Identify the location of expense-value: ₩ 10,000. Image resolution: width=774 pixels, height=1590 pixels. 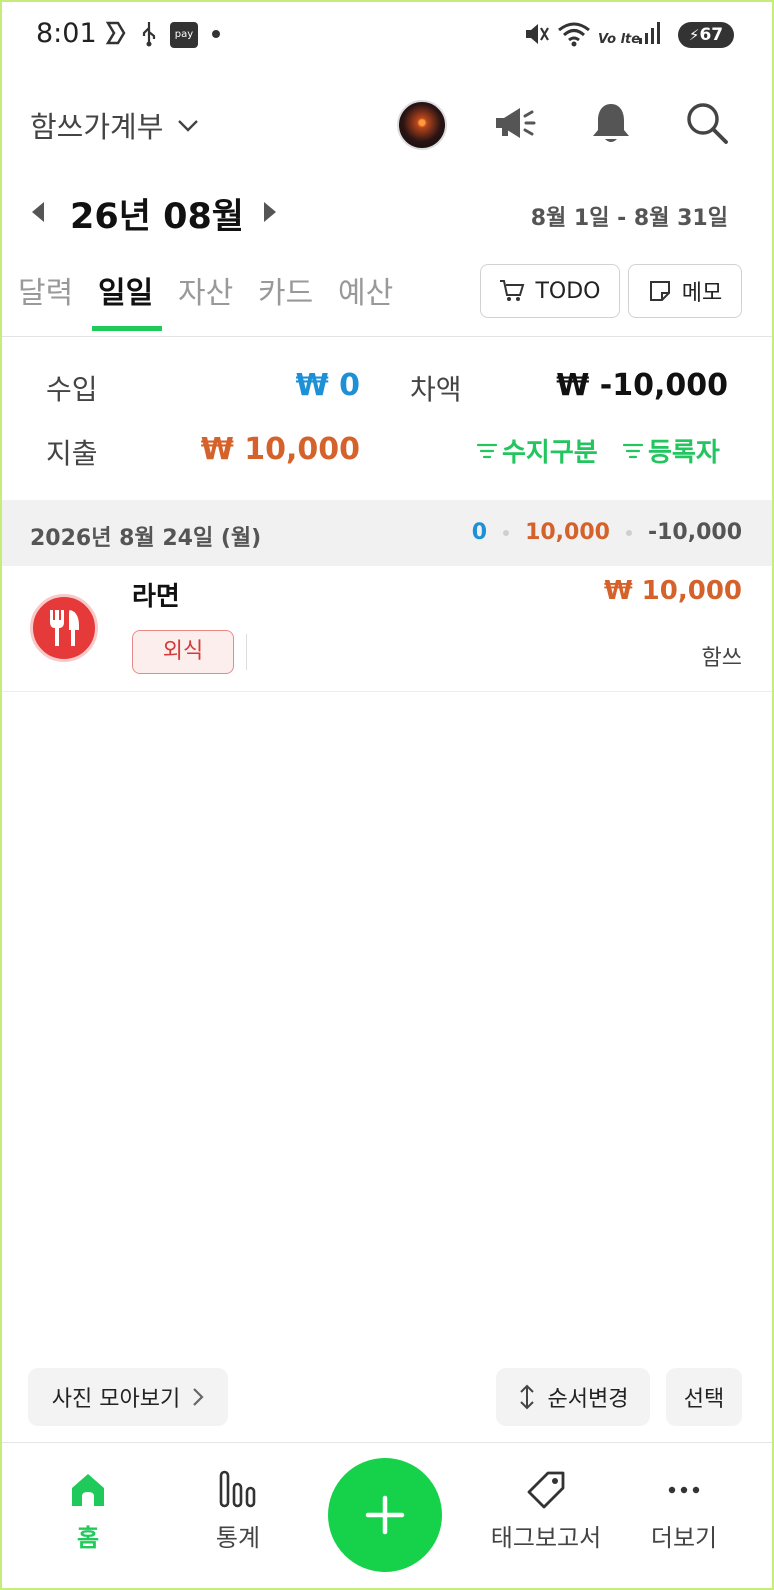
(280, 449).